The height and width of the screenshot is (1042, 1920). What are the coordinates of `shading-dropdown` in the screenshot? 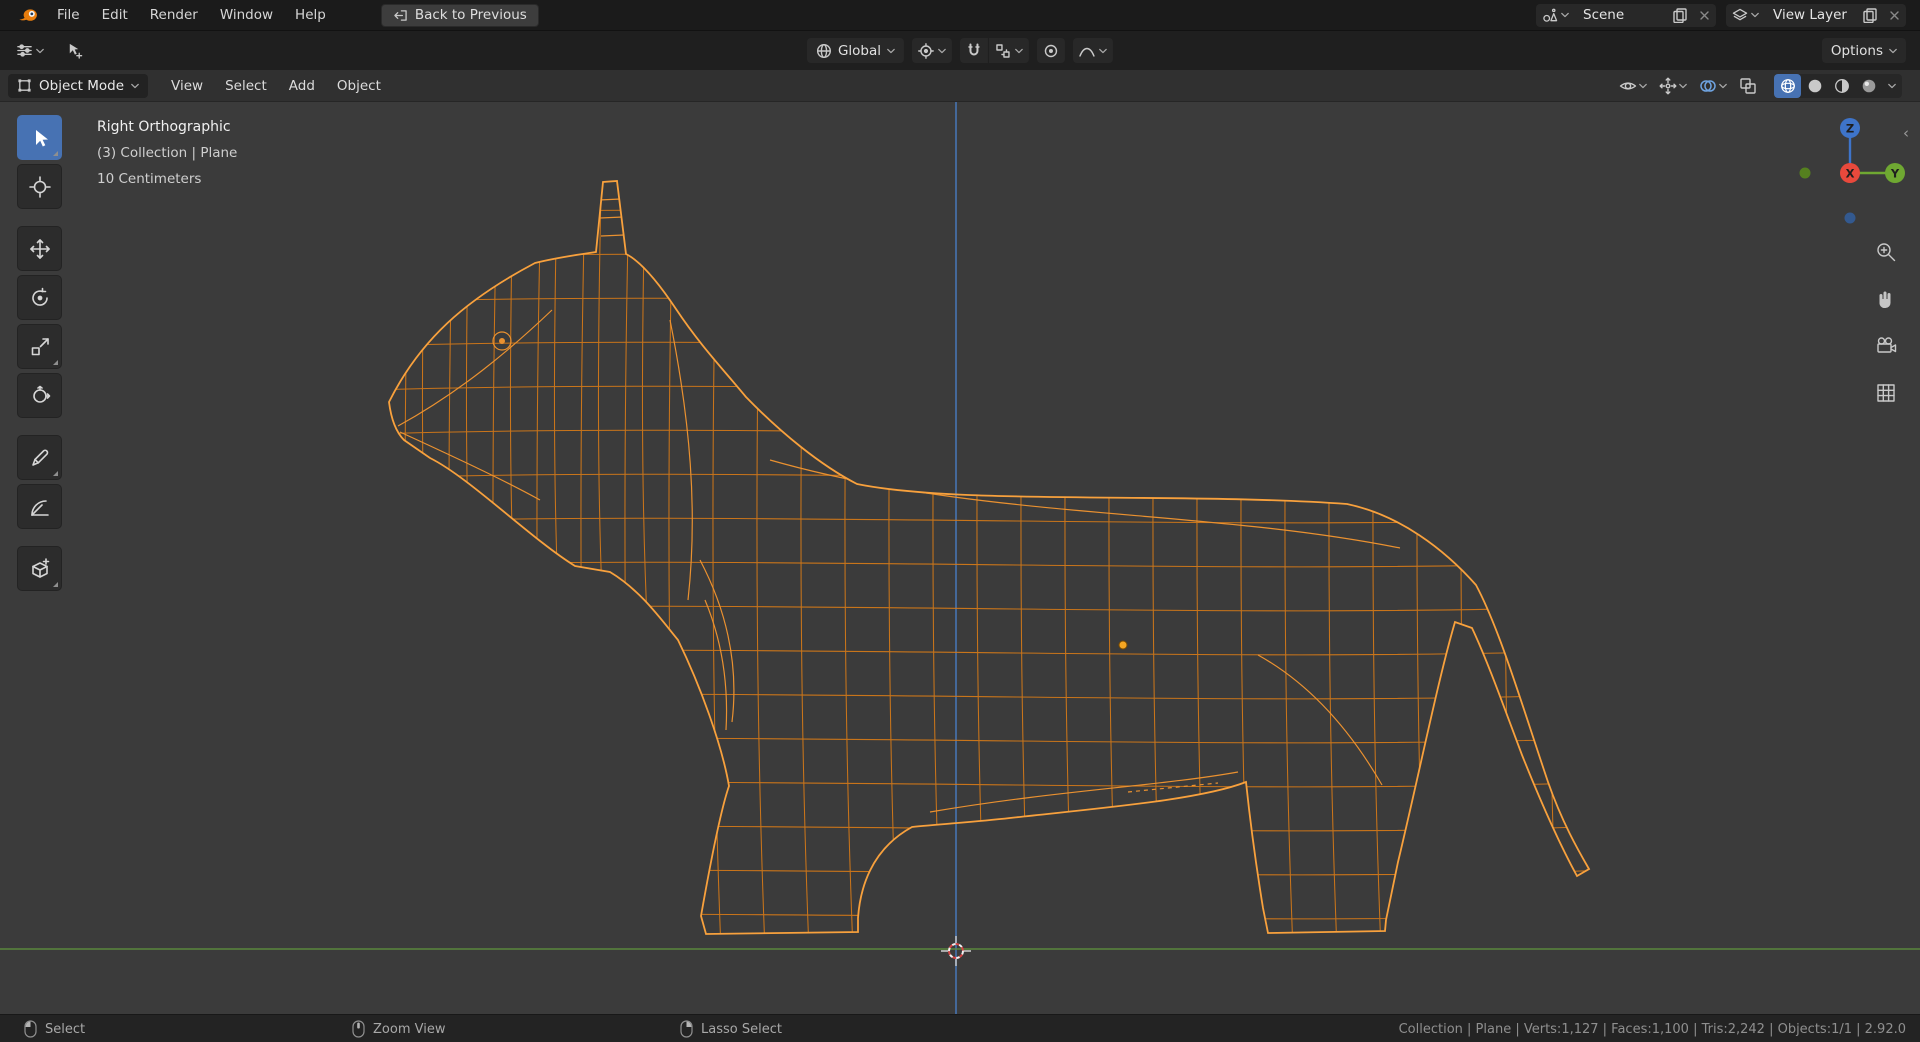 It's located at (1892, 86).